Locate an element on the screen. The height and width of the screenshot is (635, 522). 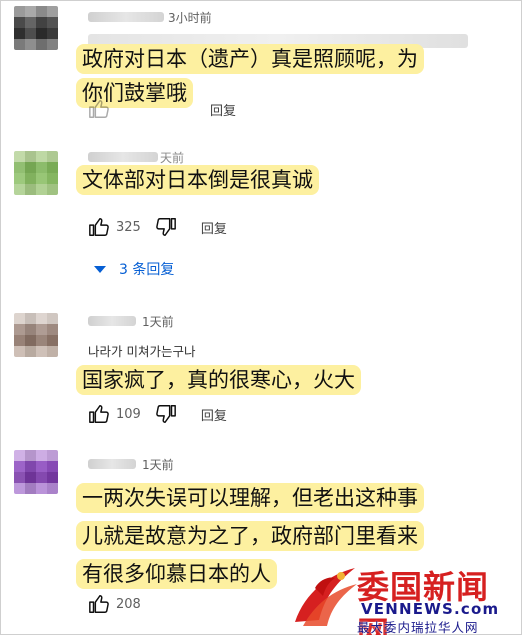
view-replies-button: 3 条回复 is located at coordinates (134, 269).